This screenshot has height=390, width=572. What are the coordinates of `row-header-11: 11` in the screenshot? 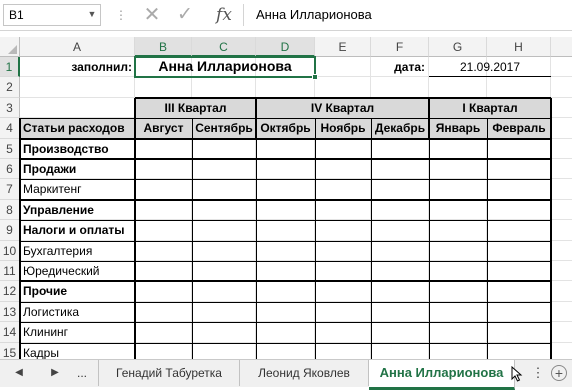 It's located at (10, 271).